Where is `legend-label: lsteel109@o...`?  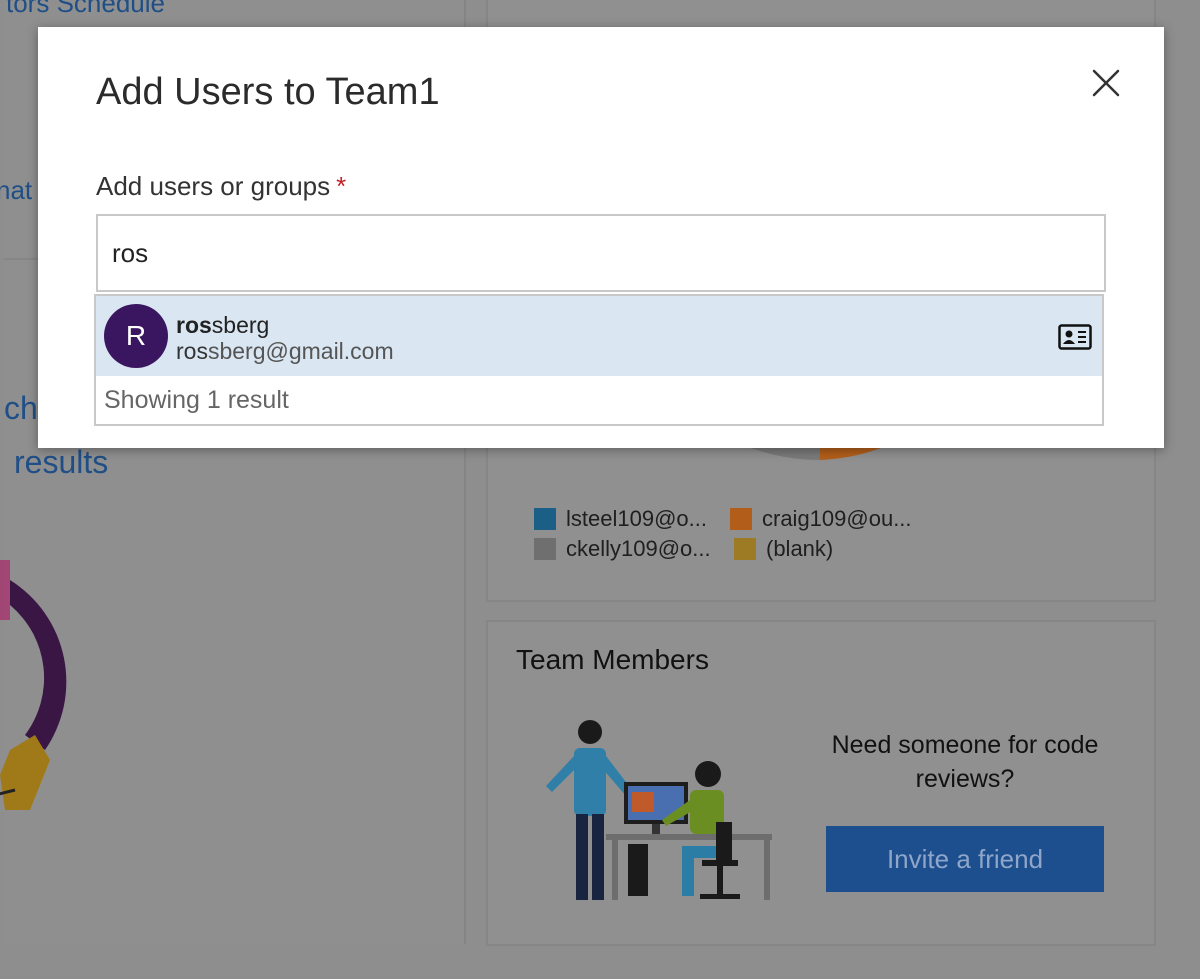 legend-label: lsteel109@o... is located at coordinates (636, 518).